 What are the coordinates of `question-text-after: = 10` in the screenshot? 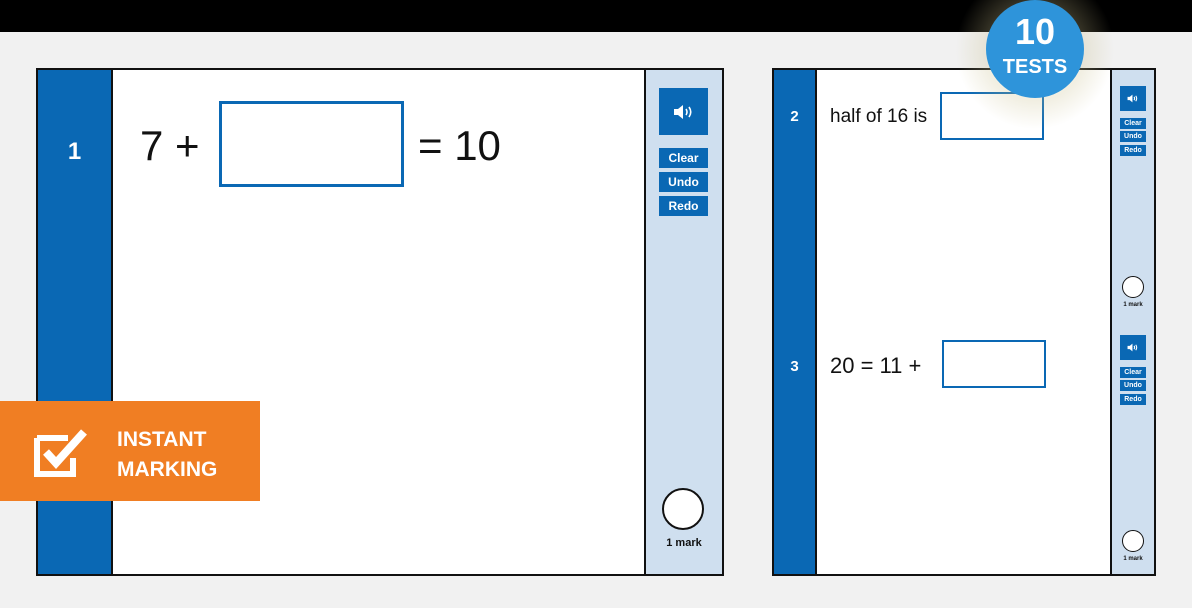 It's located at (459, 145).